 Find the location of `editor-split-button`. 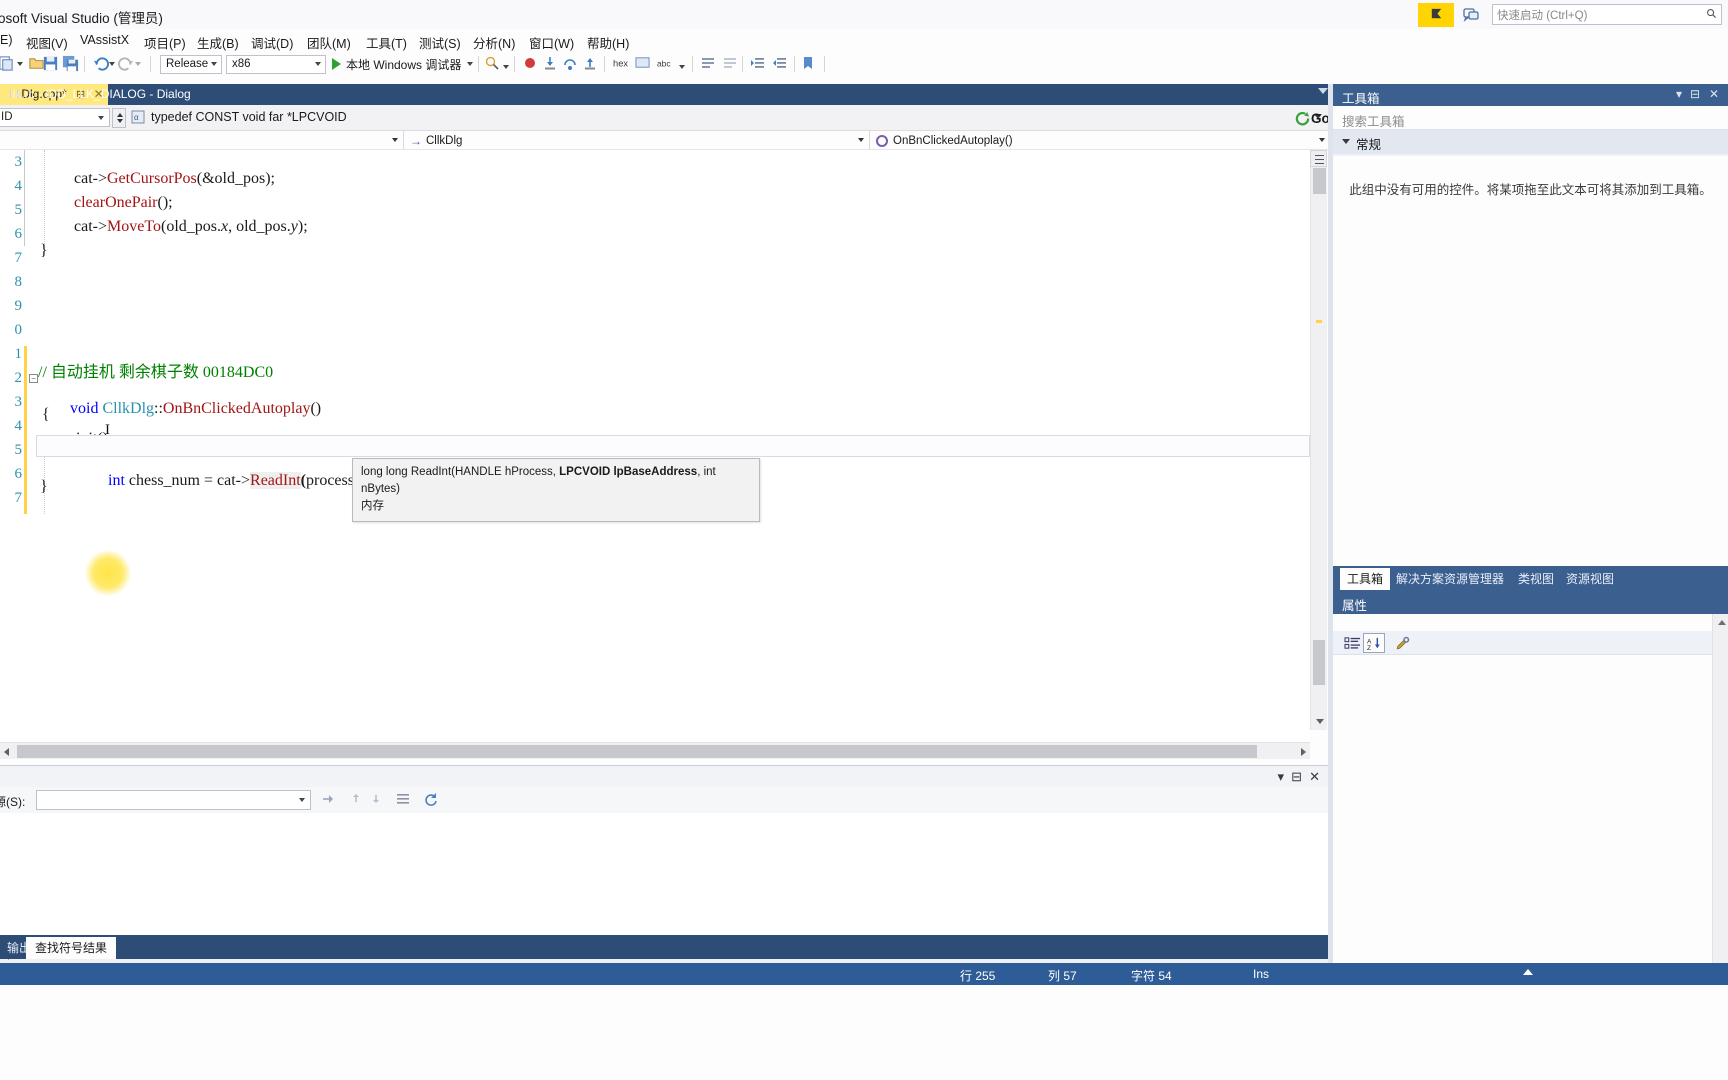

editor-split-button is located at coordinates (1318, 158).